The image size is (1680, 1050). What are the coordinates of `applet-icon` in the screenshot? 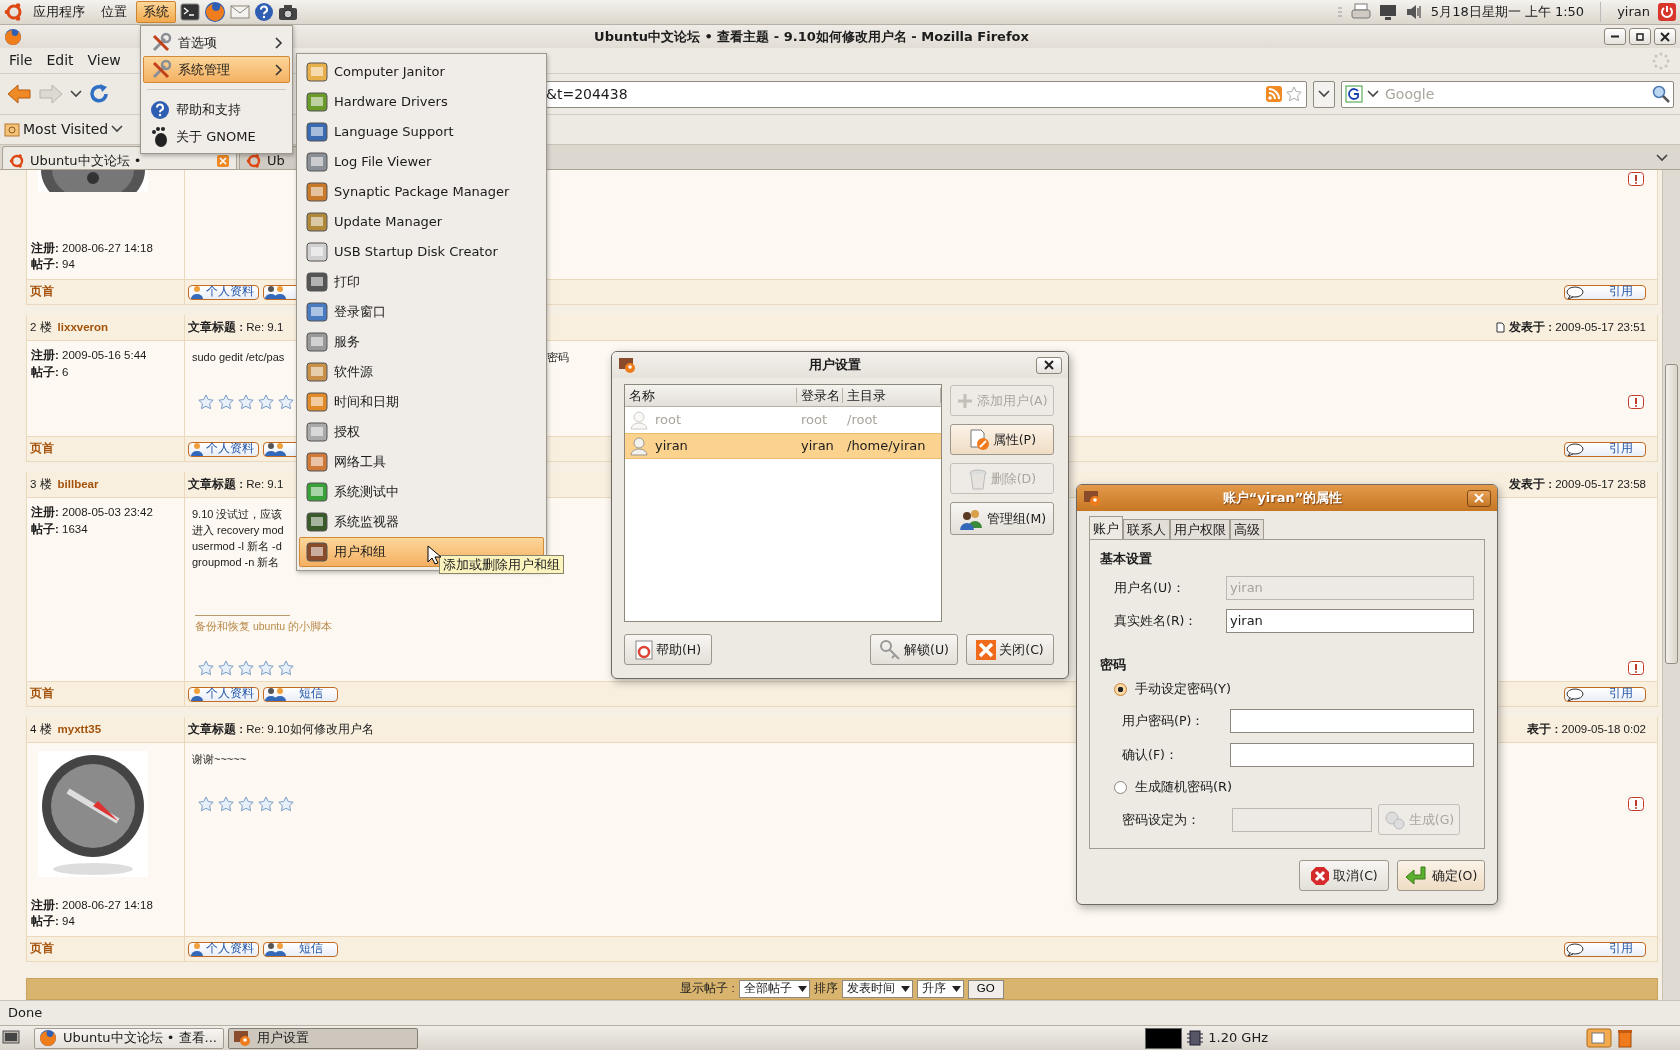 It's located at (1599, 1038).